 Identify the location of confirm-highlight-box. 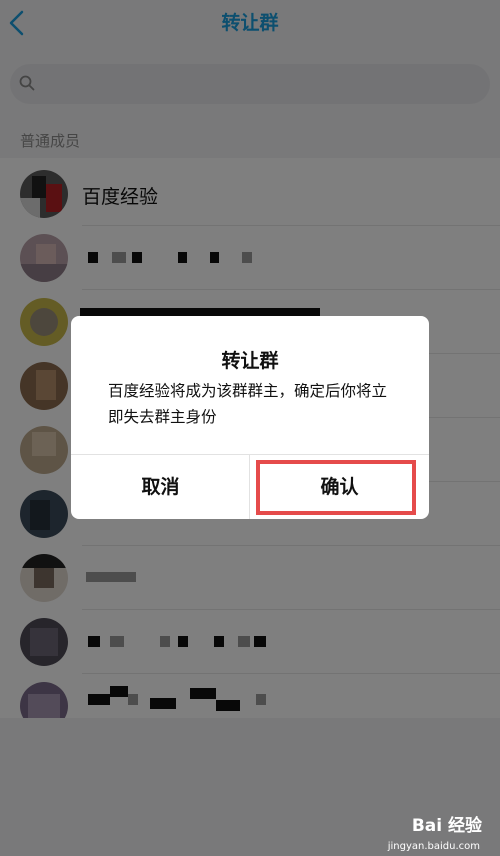
(336, 487).